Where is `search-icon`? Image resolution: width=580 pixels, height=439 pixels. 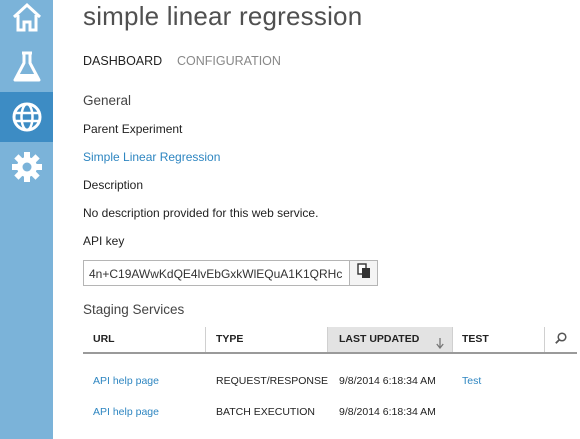 search-icon is located at coordinates (560, 340).